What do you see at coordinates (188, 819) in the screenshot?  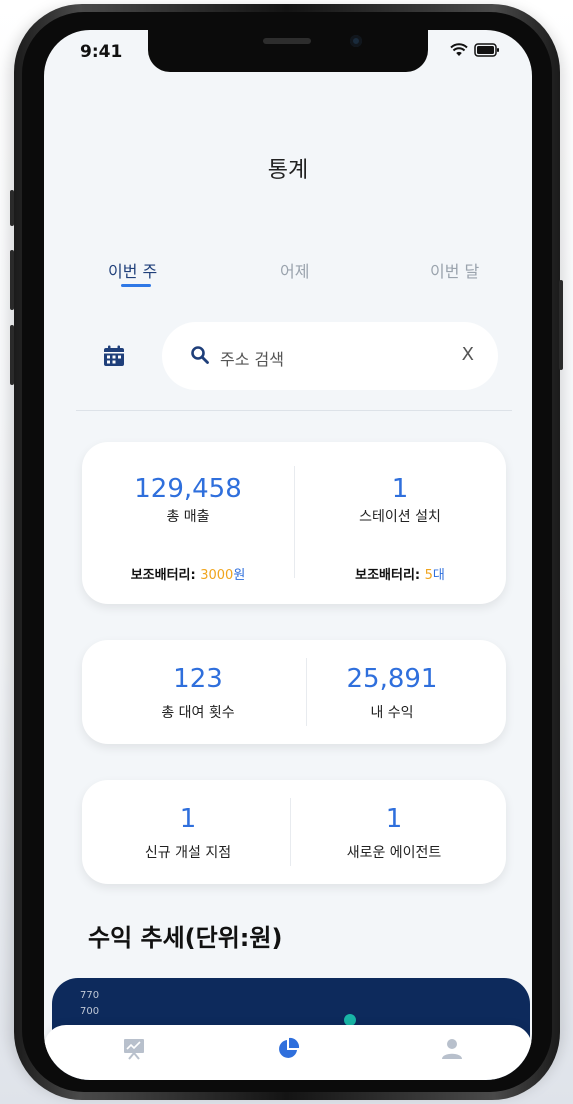 I see `new-branches-value: 1` at bounding box center [188, 819].